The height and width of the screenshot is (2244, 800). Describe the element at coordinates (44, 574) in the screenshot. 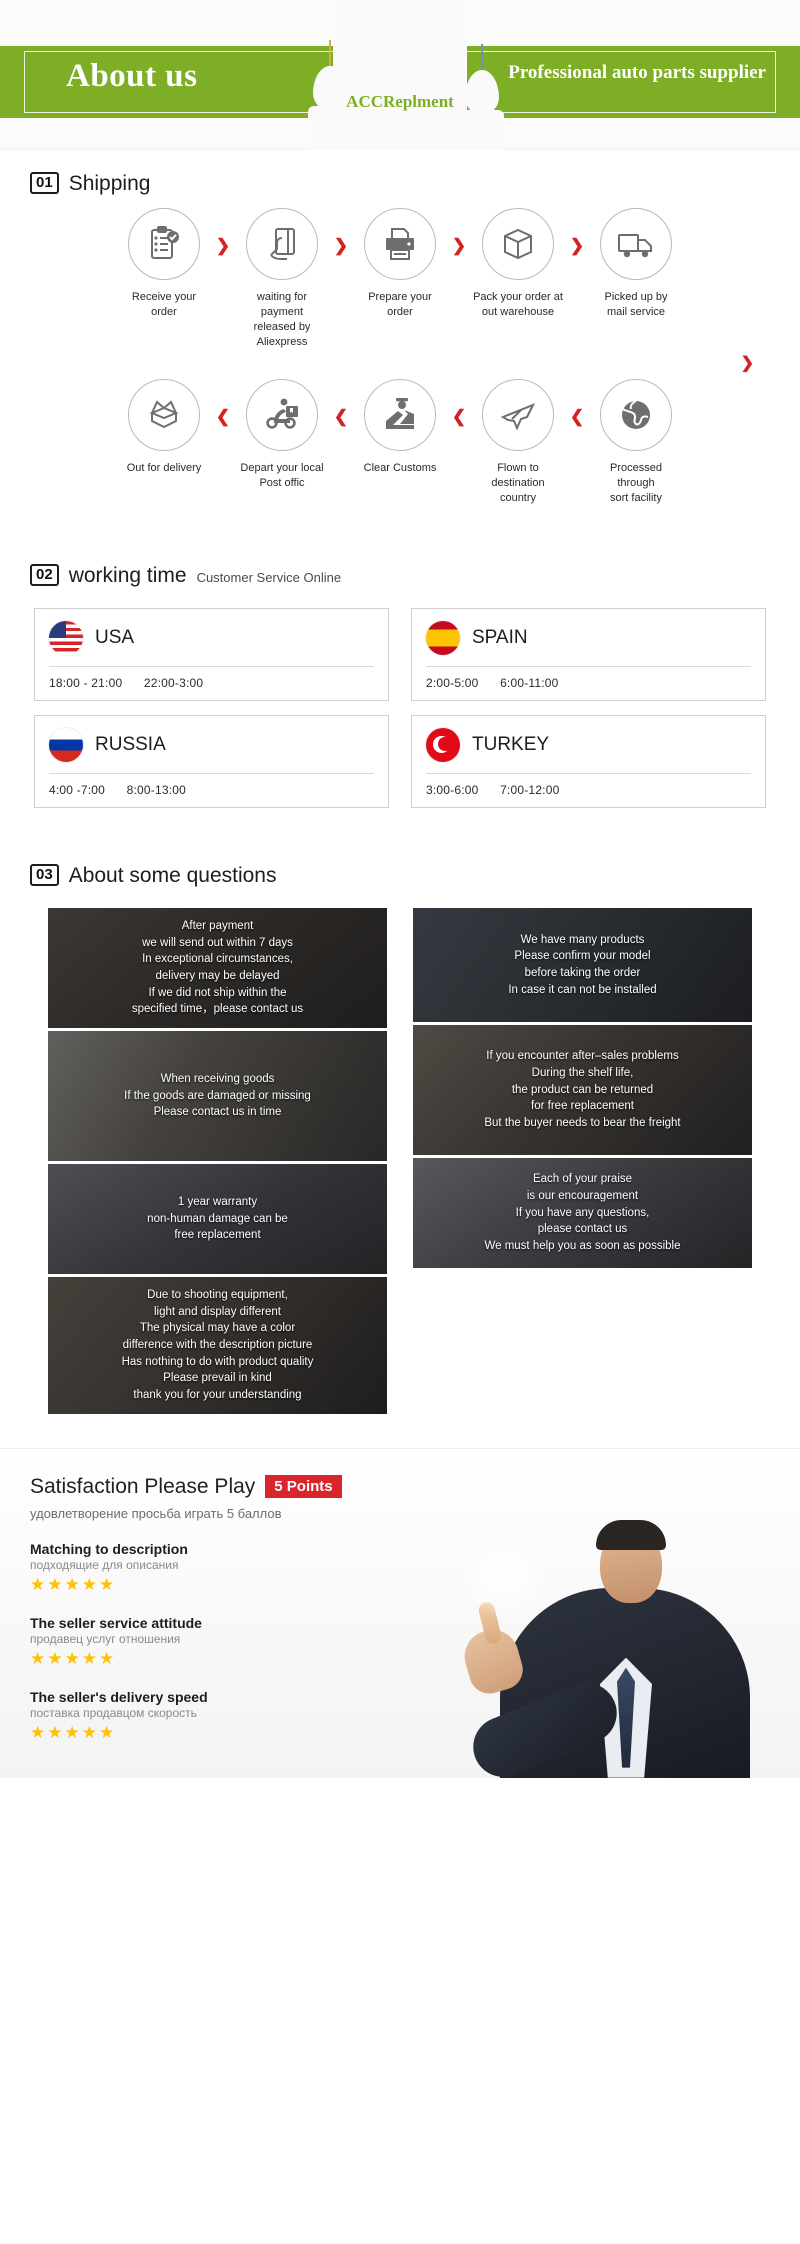

I see `section-number-02: 02` at that location.